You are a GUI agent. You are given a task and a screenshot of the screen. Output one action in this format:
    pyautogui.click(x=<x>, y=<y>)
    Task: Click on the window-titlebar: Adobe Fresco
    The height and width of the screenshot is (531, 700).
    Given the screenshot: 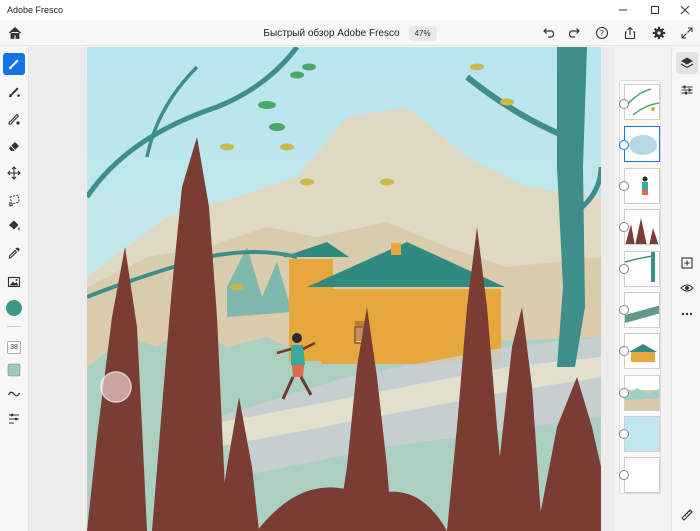 What is the action you would take?
    pyautogui.click(x=350, y=10)
    